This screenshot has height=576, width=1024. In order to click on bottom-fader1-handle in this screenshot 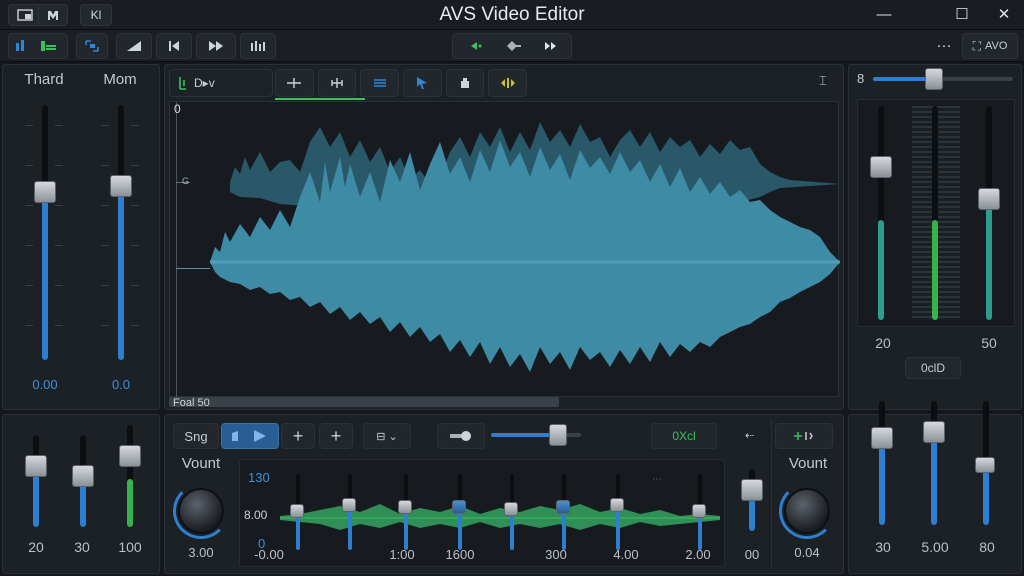, I will do `click(36, 466)`.